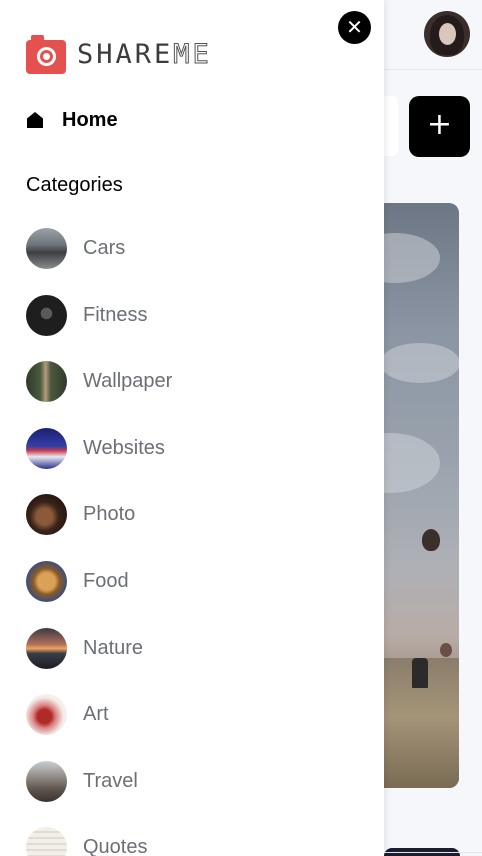 The image size is (482, 856). What do you see at coordinates (176, 448) in the screenshot?
I see `sidebar-item-websites: Websites` at bounding box center [176, 448].